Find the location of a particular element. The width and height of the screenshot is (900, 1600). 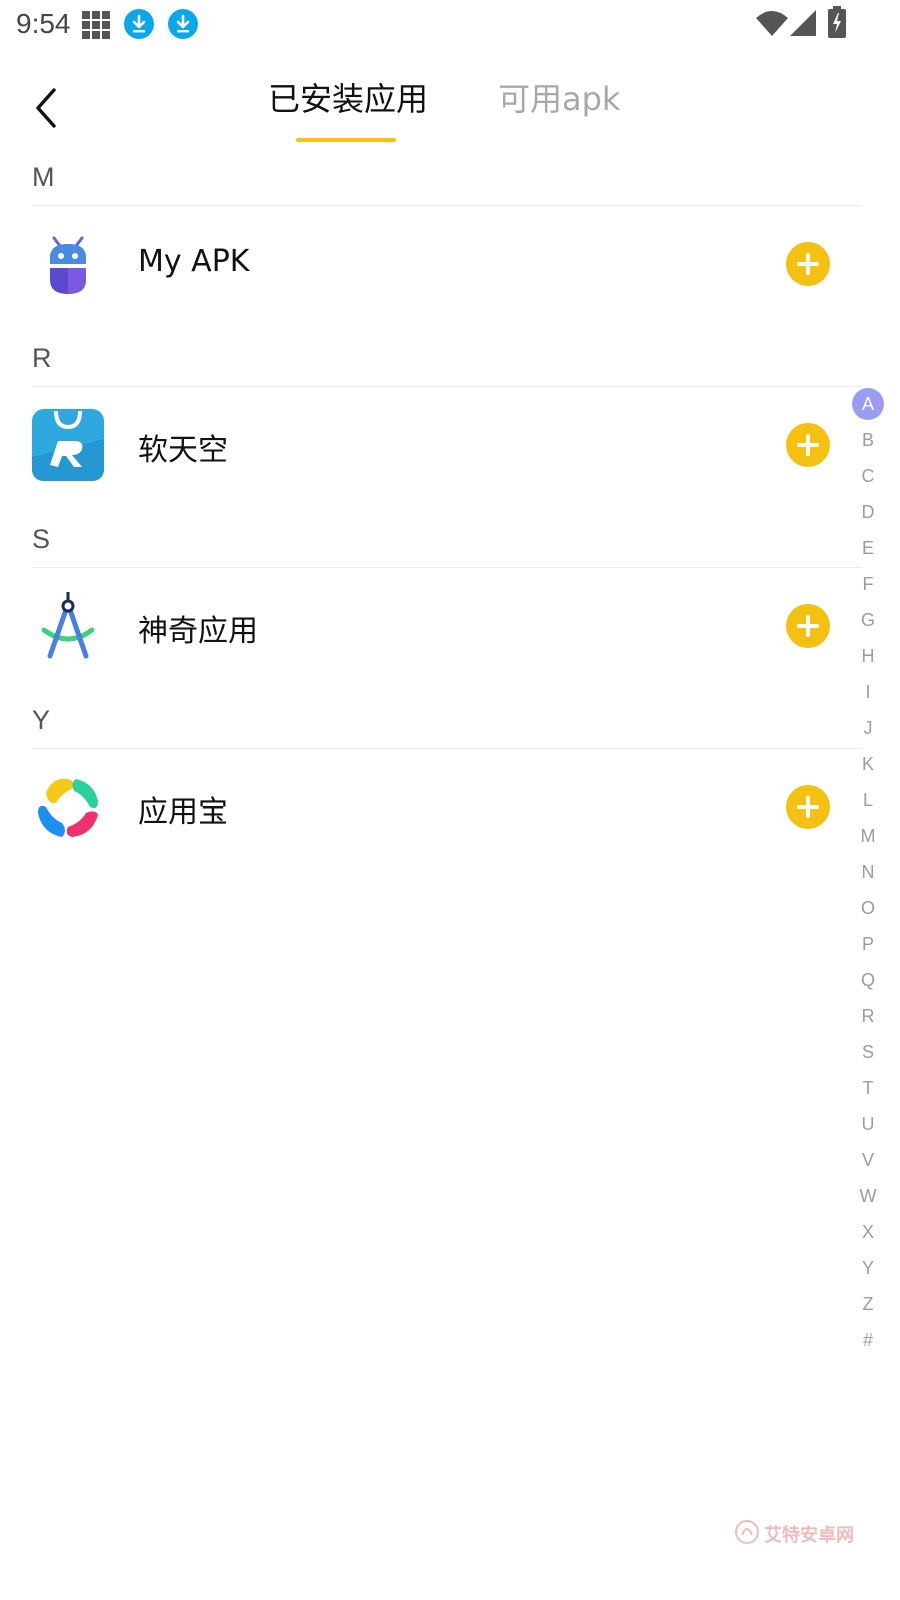

watermark-logo-icon is located at coordinates (747, 1532).